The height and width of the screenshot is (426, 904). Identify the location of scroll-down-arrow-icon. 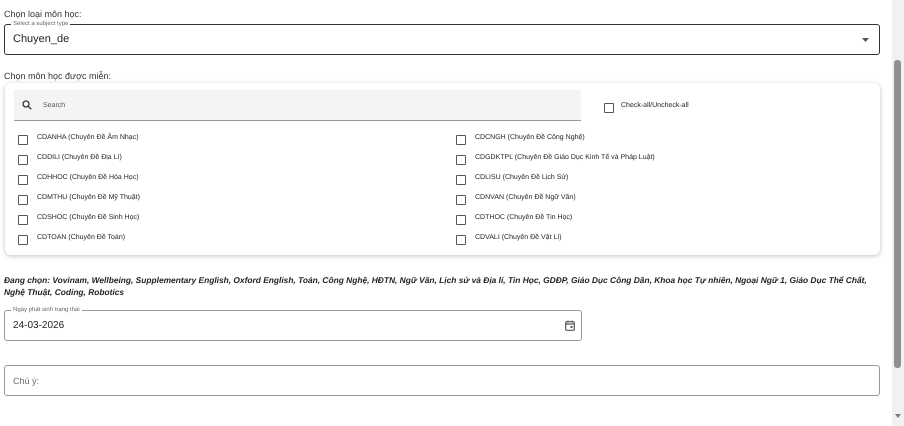
(898, 416).